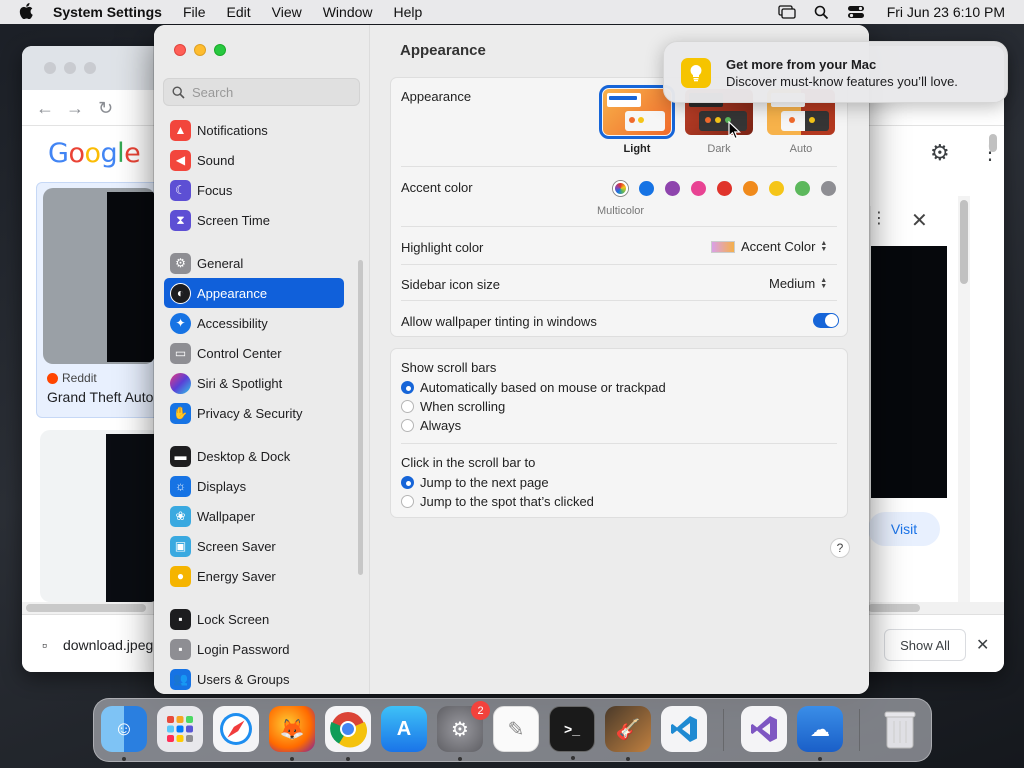 Image resolution: width=1024 pixels, height=768 pixels. I want to click on chrome-close-button, so click(50, 68).